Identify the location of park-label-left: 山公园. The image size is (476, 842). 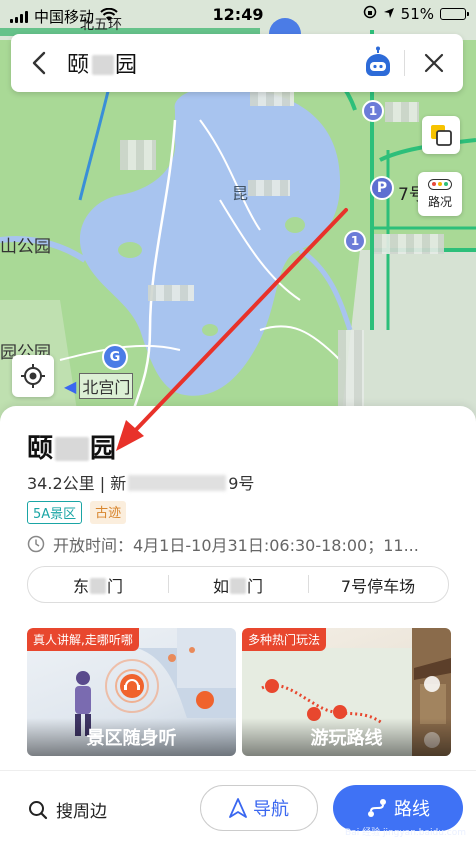
(25, 247).